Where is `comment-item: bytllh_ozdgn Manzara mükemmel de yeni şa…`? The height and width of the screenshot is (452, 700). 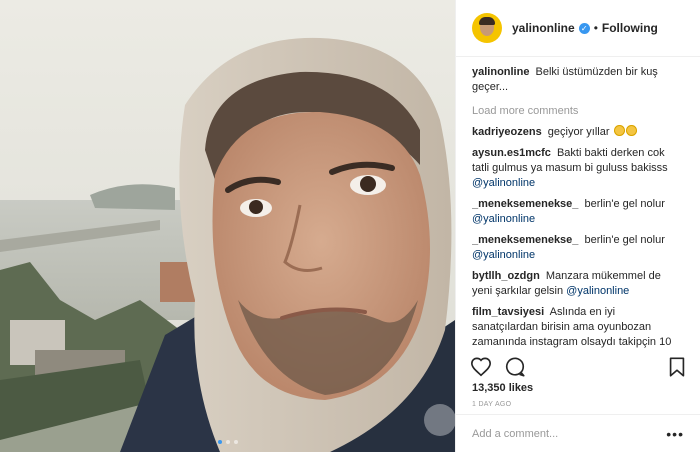
comment-item: bytllh_ozdgn Manzara mükemmel de yeni şa… is located at coordinates (578, 284).